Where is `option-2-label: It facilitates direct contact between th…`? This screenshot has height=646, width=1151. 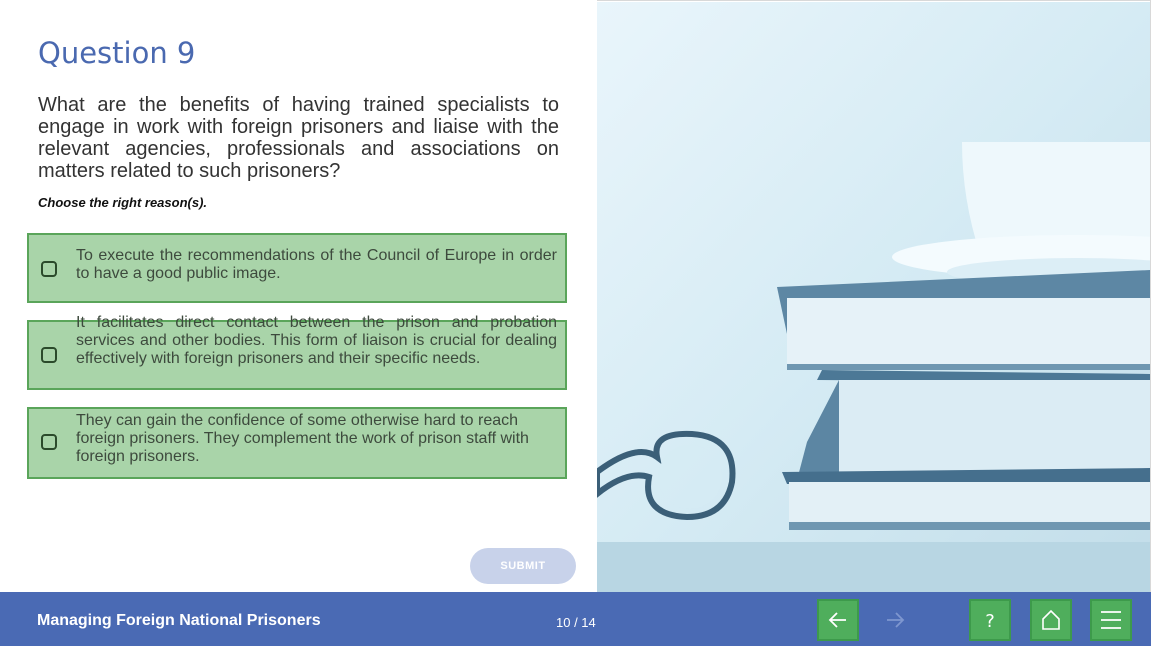
option-2-label: It facilitates direct contact between th… is located at coordinates (316, 340).